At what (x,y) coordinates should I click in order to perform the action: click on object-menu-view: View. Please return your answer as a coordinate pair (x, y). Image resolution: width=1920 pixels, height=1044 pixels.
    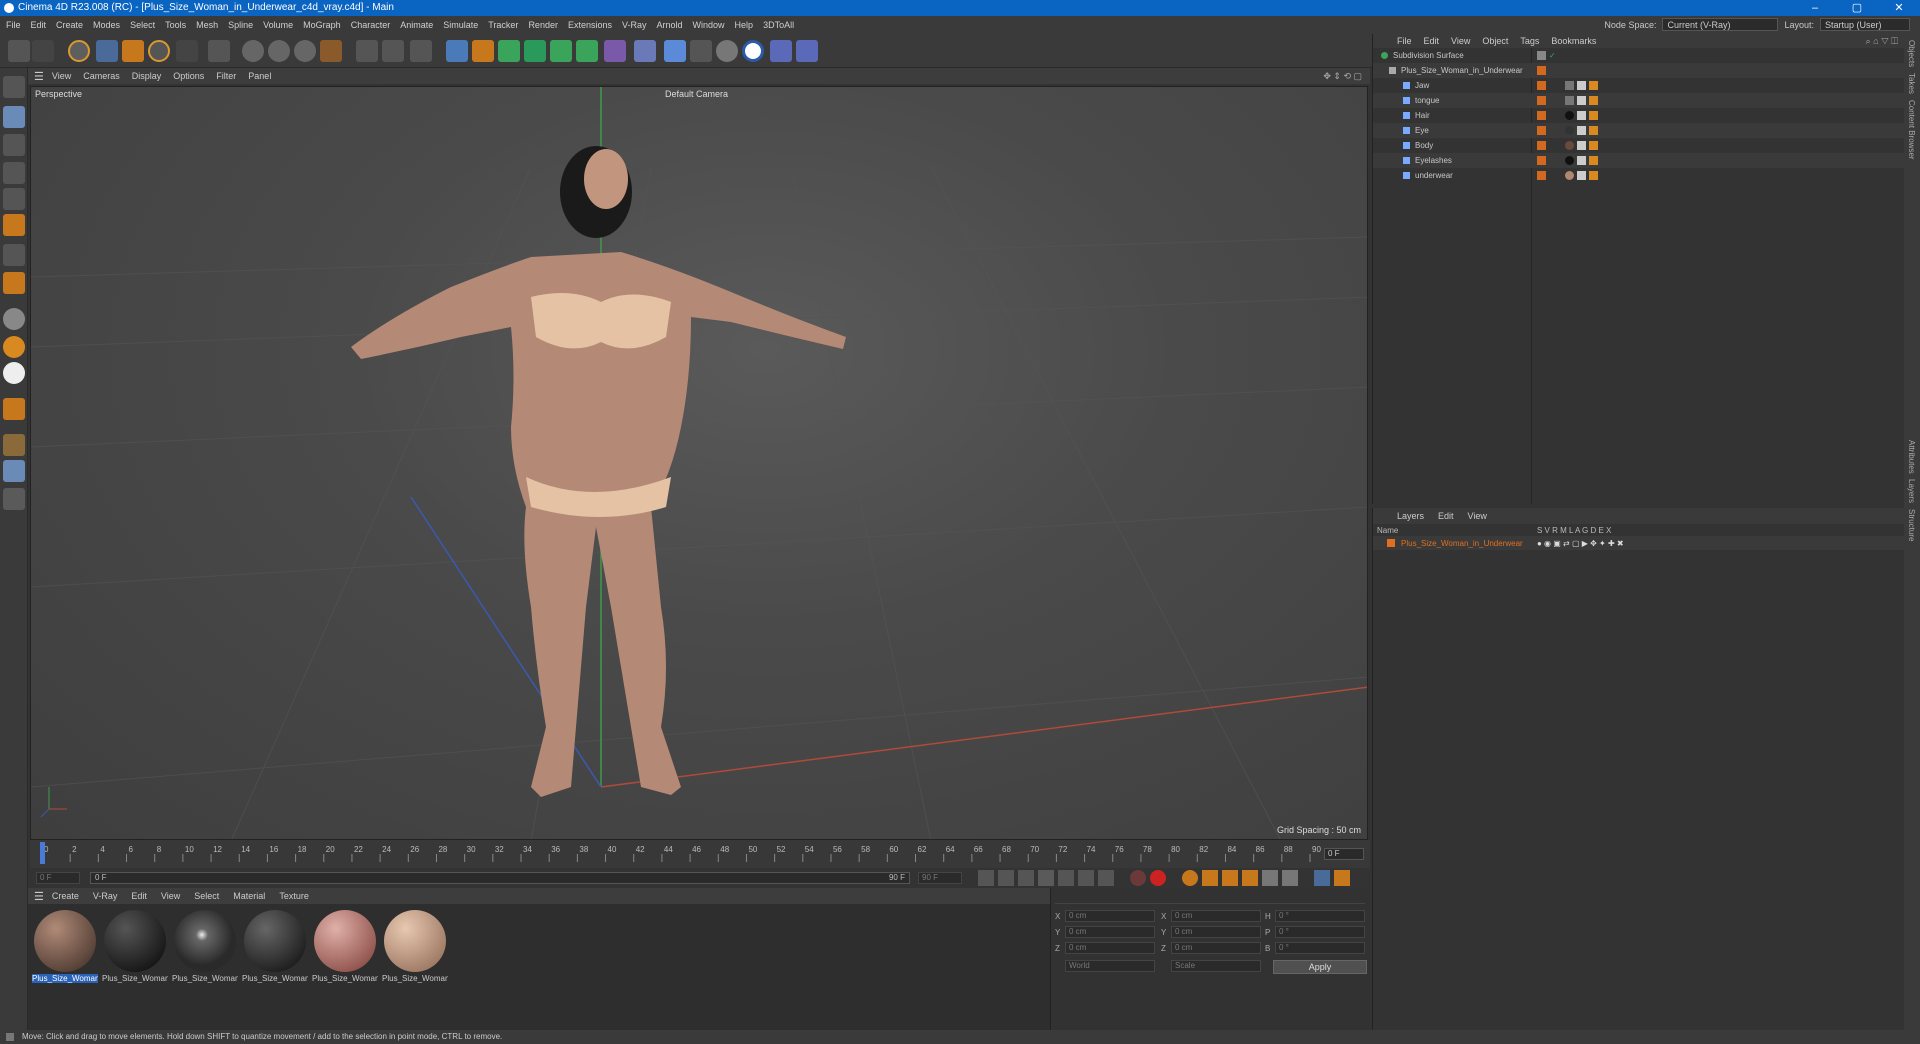
    Looking at the image, I should click on (1460, 41).